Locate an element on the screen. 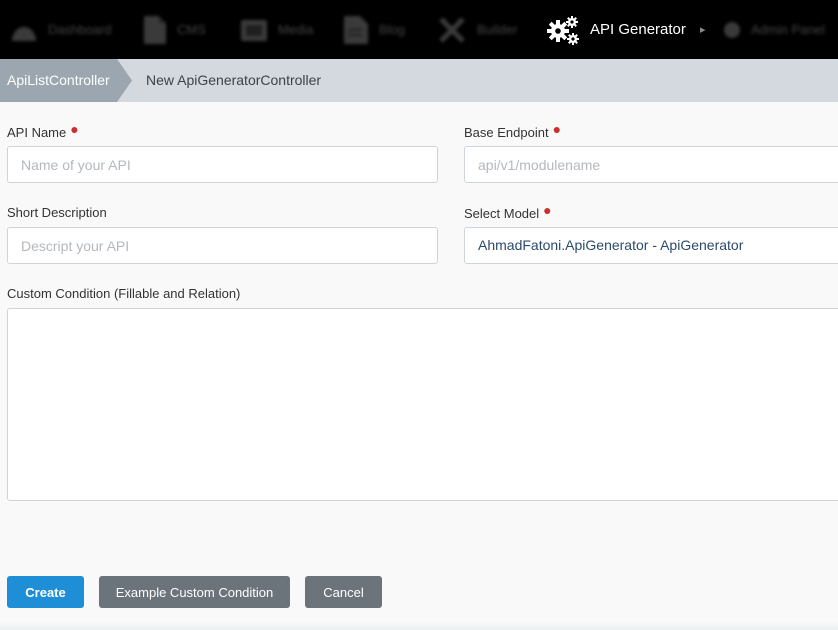 This screenshot has height=630, width=838. nav-item-cms: CMS is located at coordinates (174, 29).